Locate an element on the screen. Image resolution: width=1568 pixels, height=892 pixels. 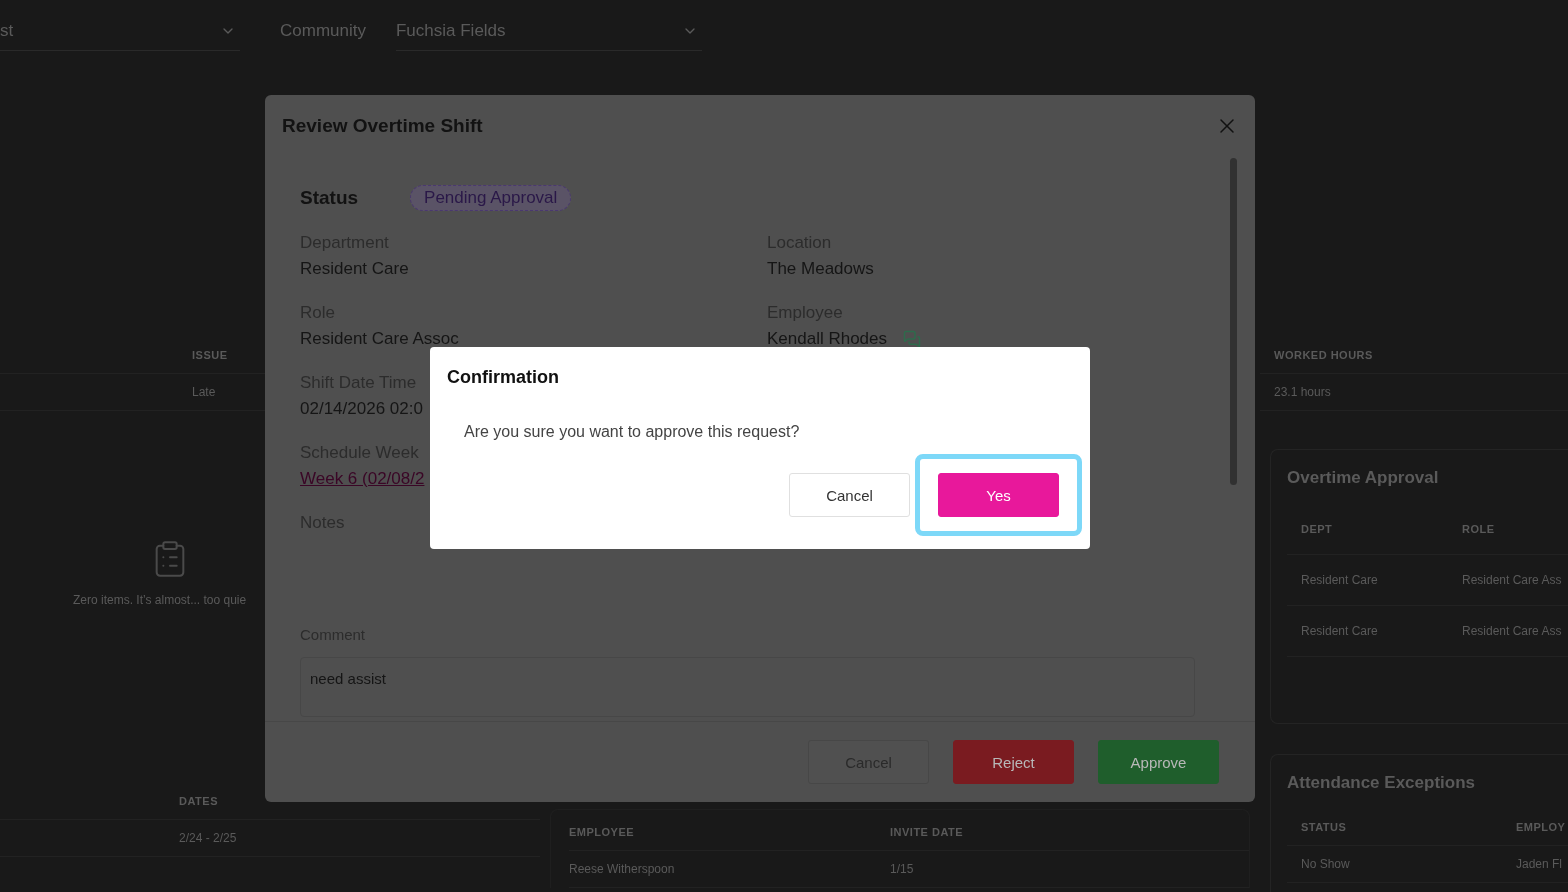
column-header: STATUS is located at coordinates (1324, 827).